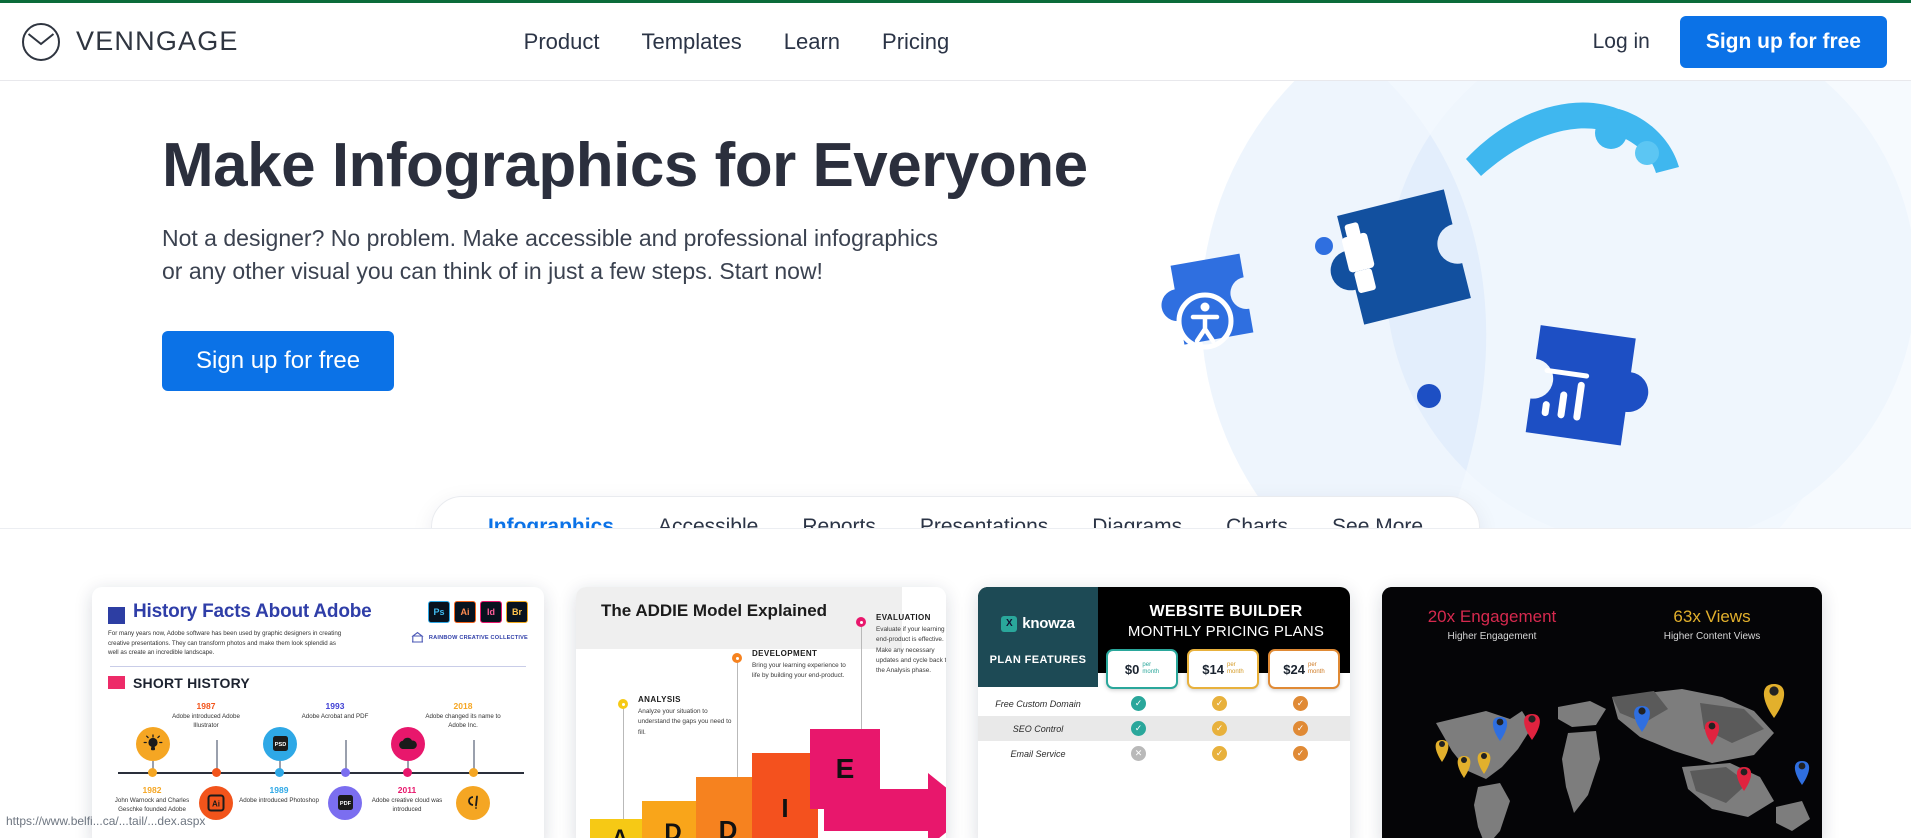 Image resolution: width=1911 pixels, height=838 pixels. I want to click on cross-icon: ✕, so click(1138, 753).